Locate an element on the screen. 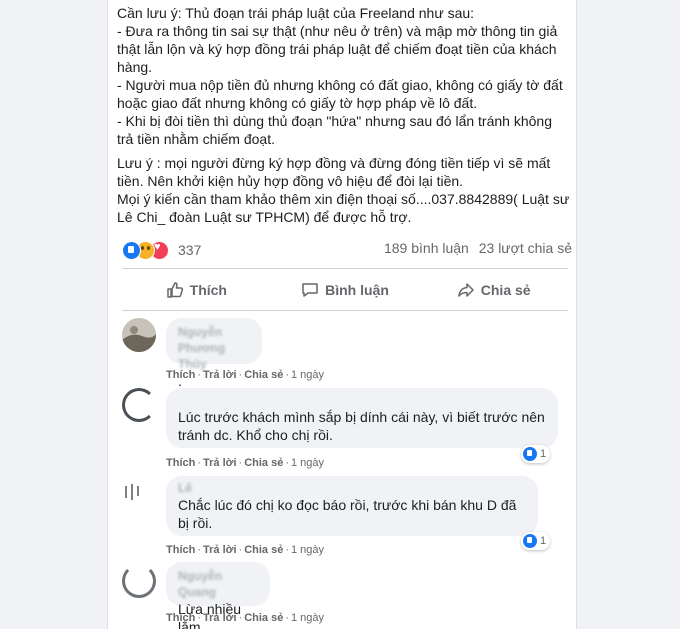 This screenshot has height=629, width=680. thumbs-up-icon is located at coordinates (174, 290).